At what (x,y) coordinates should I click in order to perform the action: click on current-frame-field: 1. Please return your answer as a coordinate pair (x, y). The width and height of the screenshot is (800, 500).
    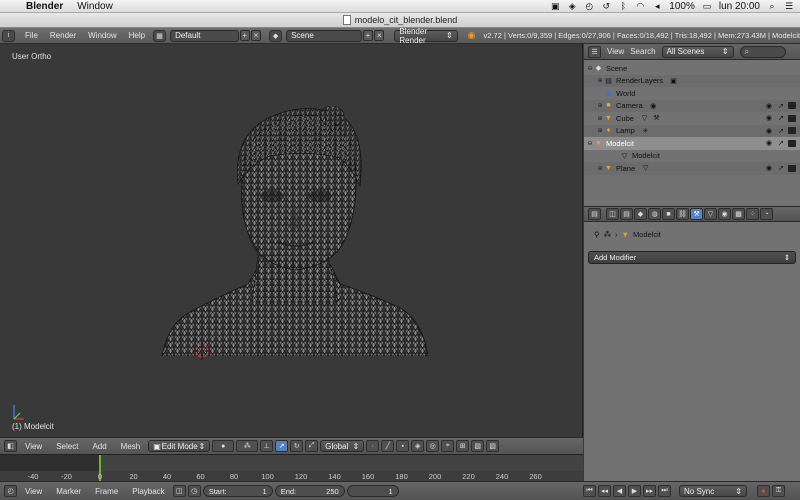
    Looking at the image, I should click on (372, 491).